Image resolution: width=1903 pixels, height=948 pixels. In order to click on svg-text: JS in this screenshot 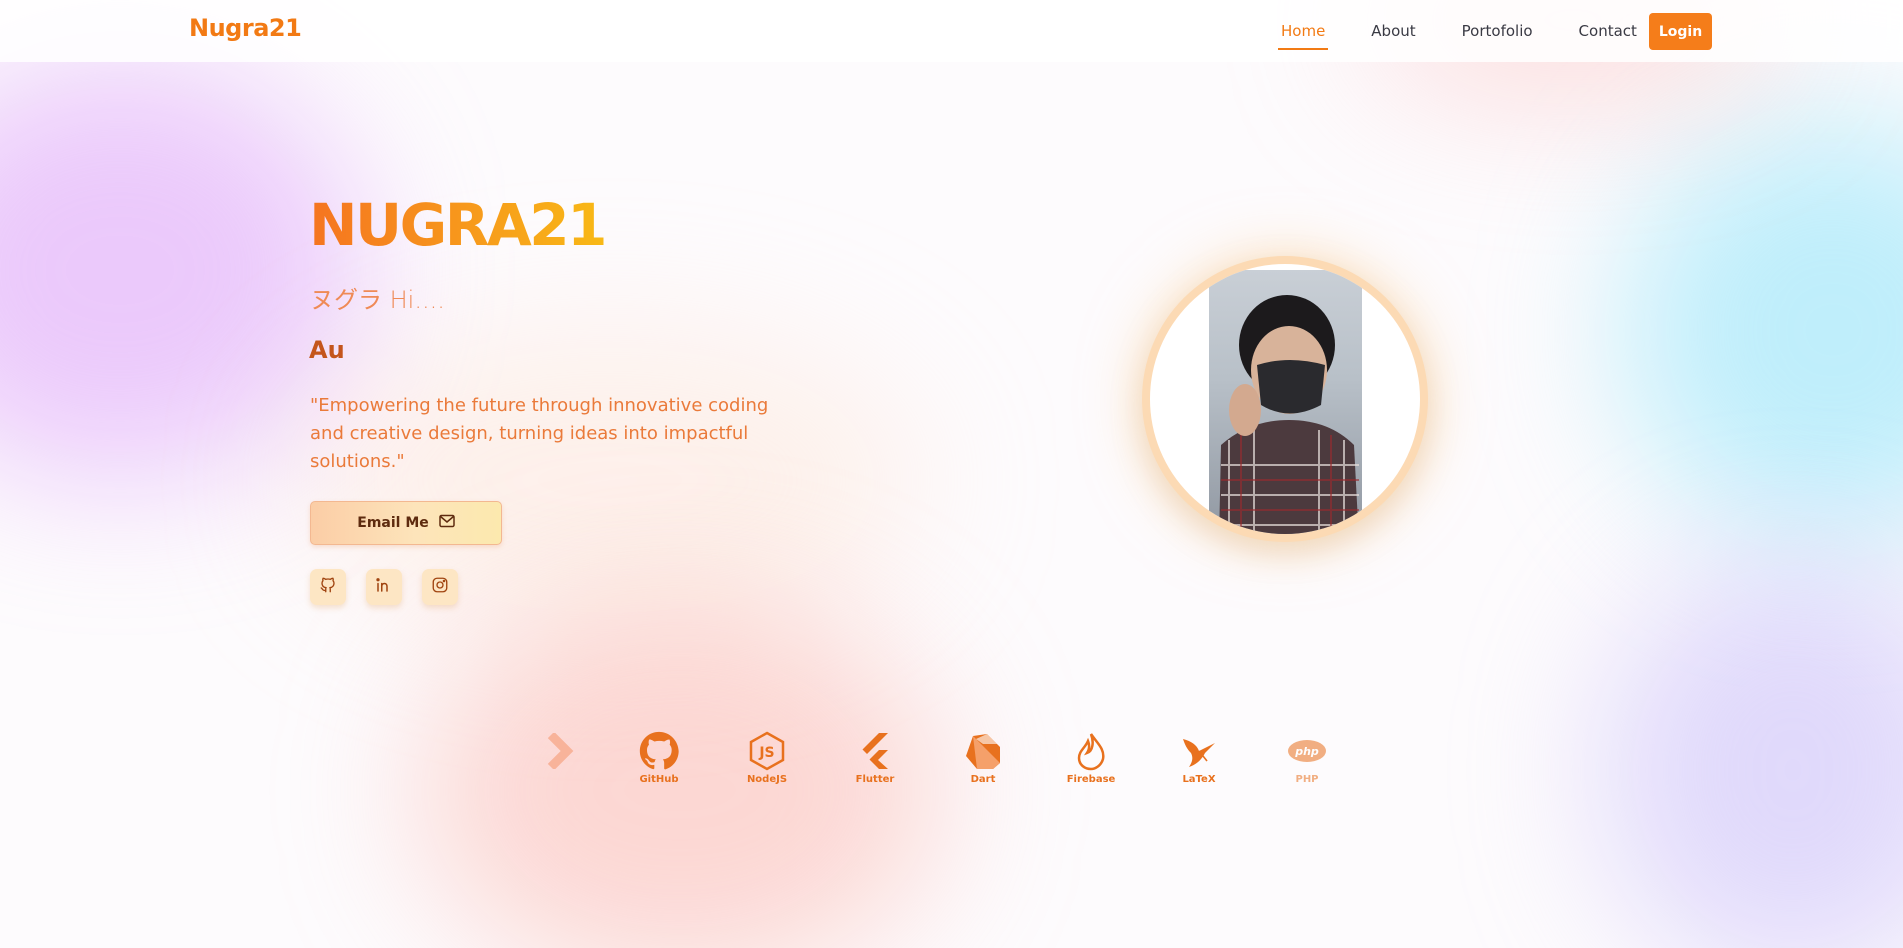, I will do `click(766, 753)`.